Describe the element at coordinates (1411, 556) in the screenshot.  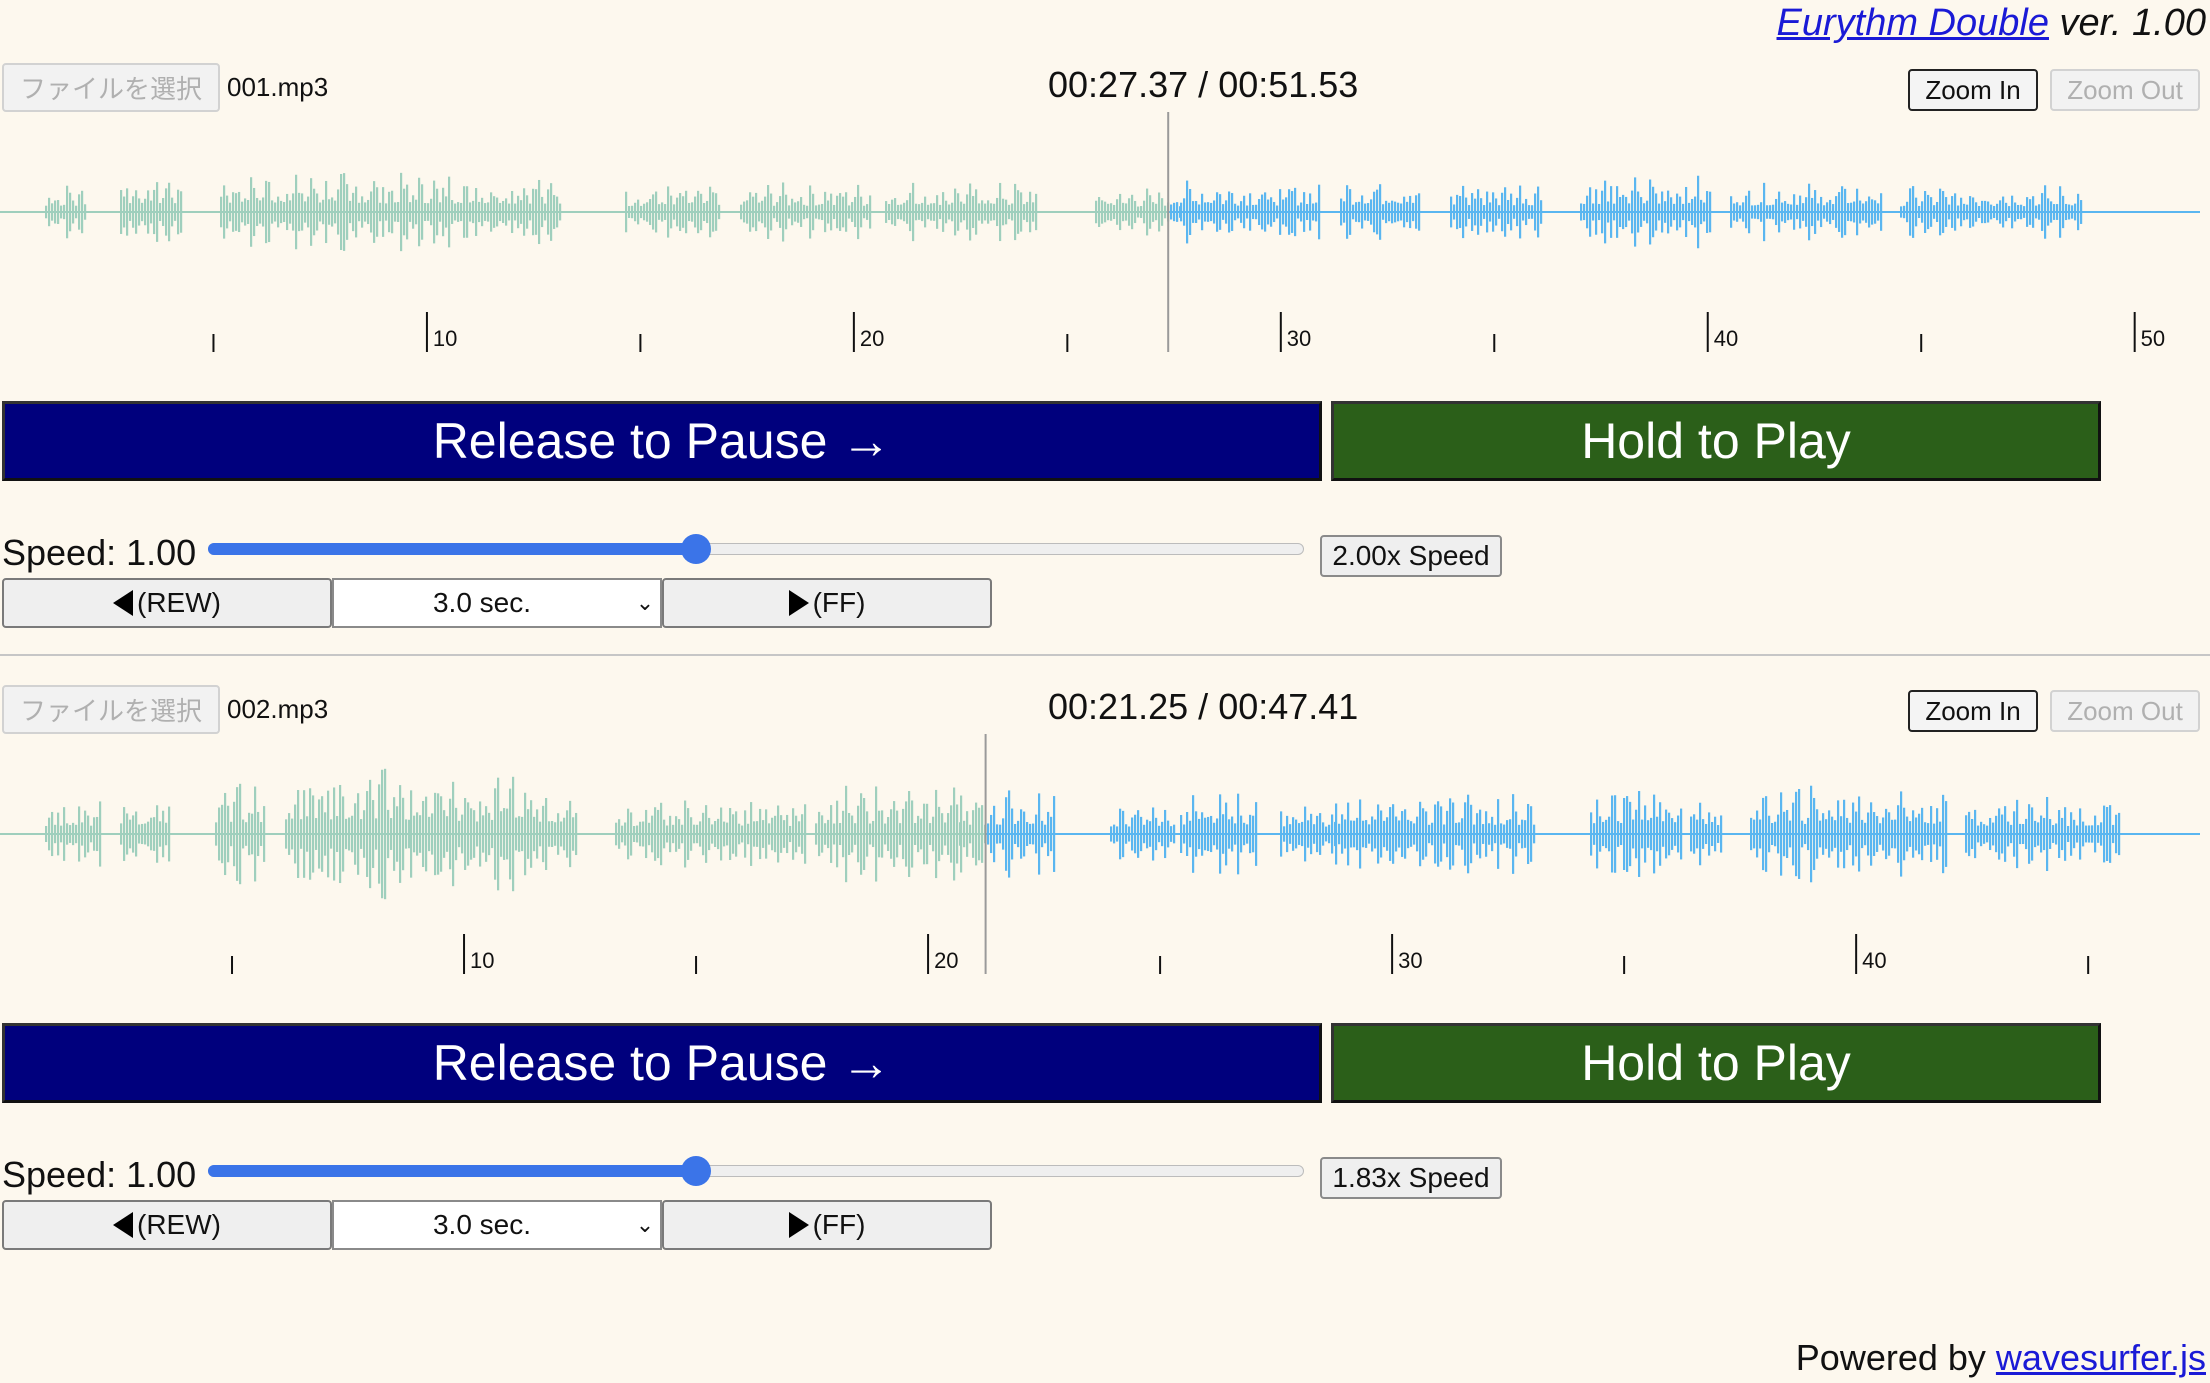
I see `speed-preset-button: 2.00x Speed` at that location.